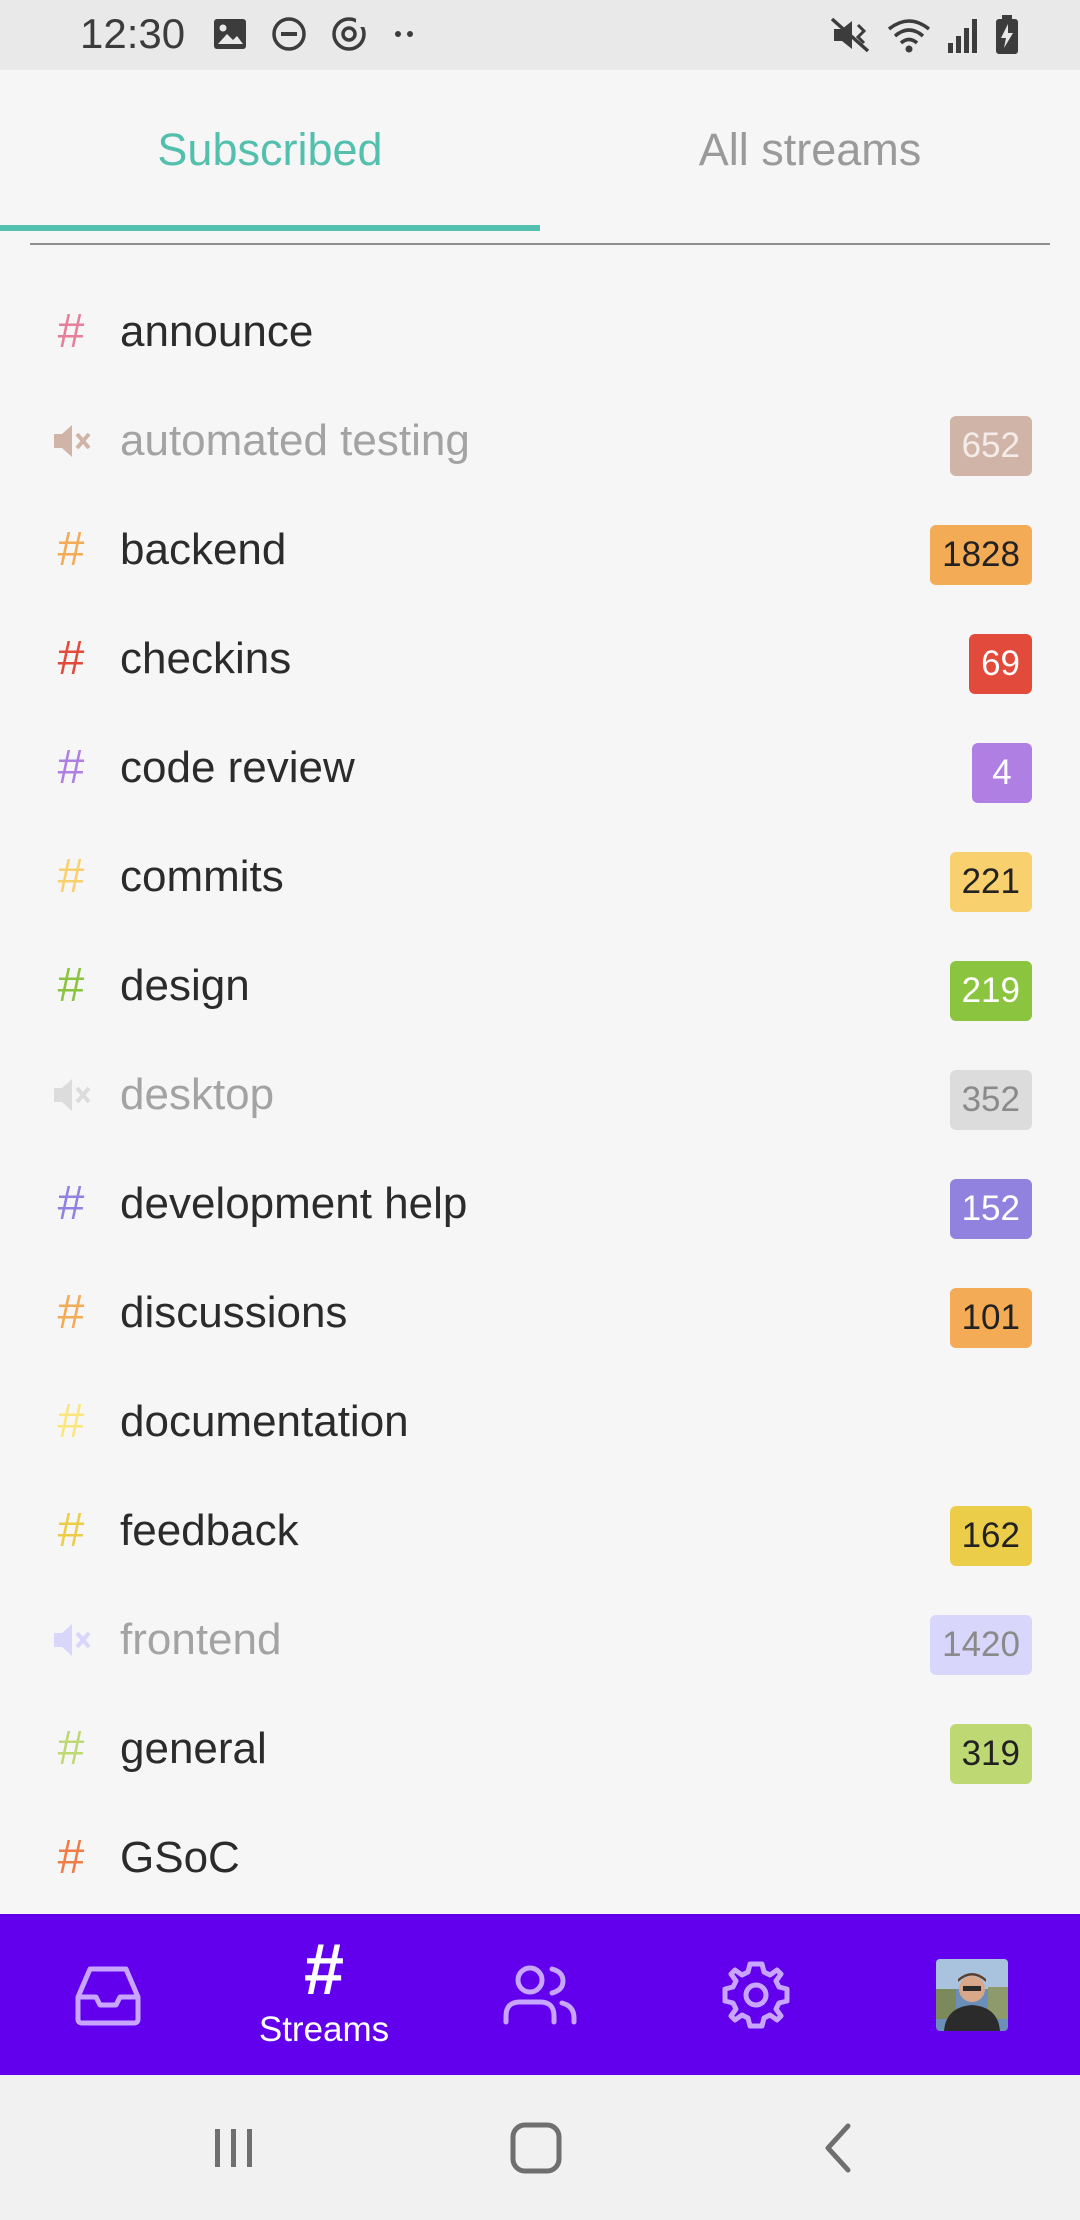 The image size is (1080, 2220). What do you see at coordinates (197, 1094) in the screenshot?
I see `stream-name: desktop` at bounding box center [197, 1094].